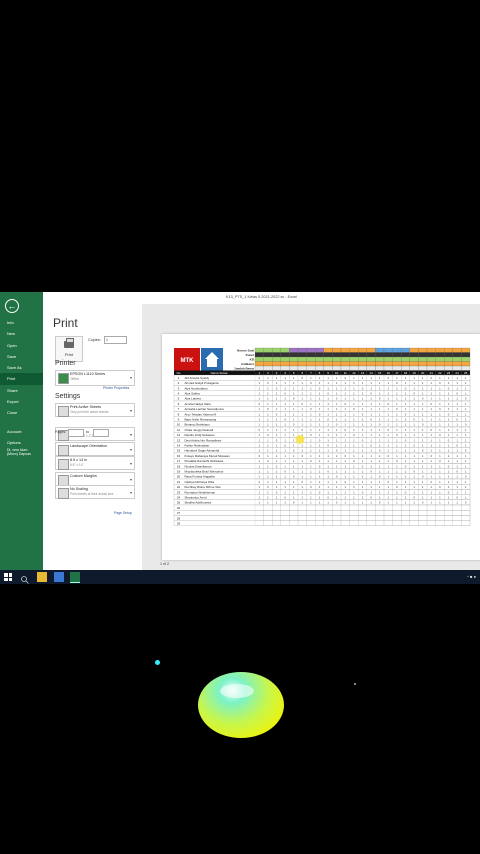 Image resolution: width=480 pixels, height=854 pixels. What do you see at coordinates (76, 433) in the screenshot?
I see `pages-from-input` at bounding box center [76, 433].